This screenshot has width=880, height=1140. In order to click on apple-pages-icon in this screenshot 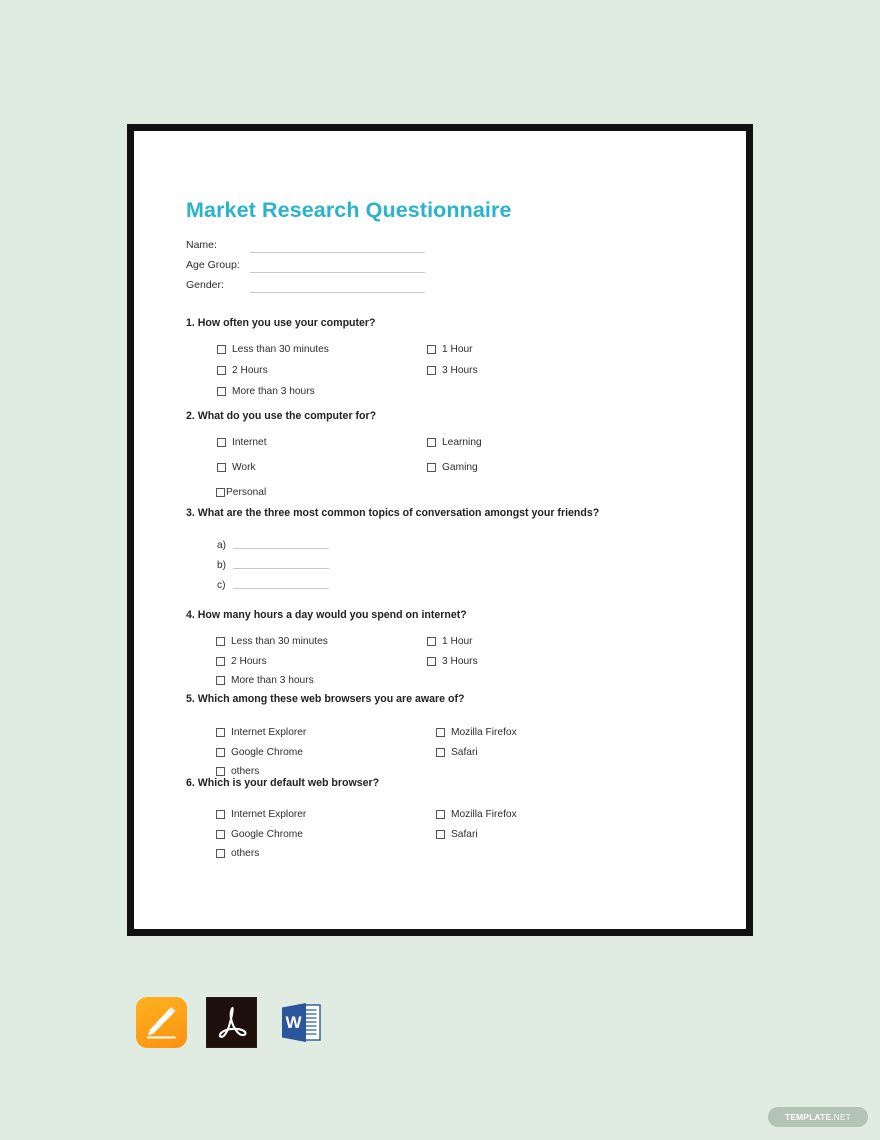, I will do `click(161, 1022)`.